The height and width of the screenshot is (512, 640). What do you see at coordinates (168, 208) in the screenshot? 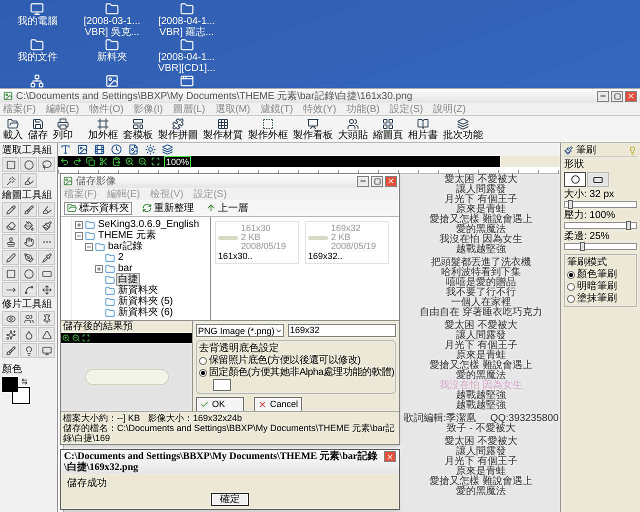
I see `toolbar-button: 重新整理` at bounding box center [168, 208].